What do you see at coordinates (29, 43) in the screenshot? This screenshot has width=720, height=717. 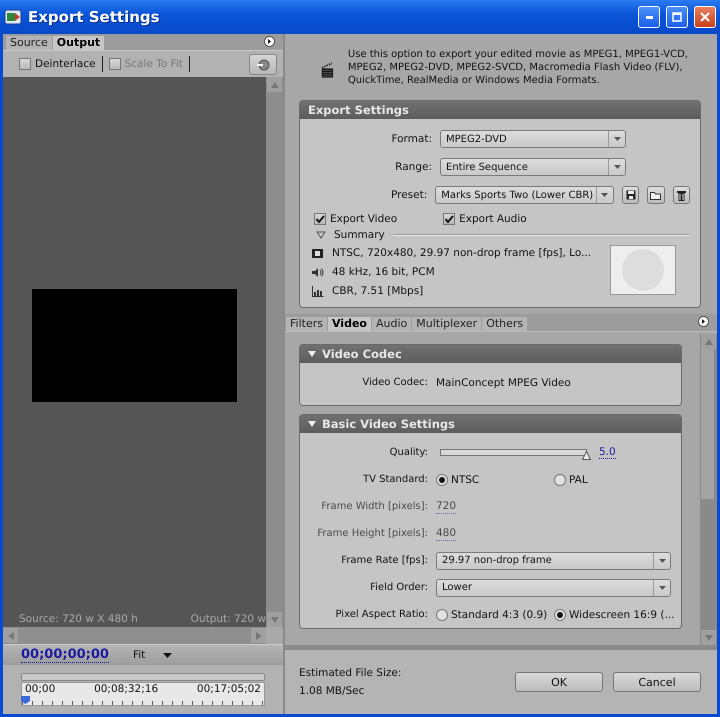 I see `tab: Source` at bounding box center [29, 43].